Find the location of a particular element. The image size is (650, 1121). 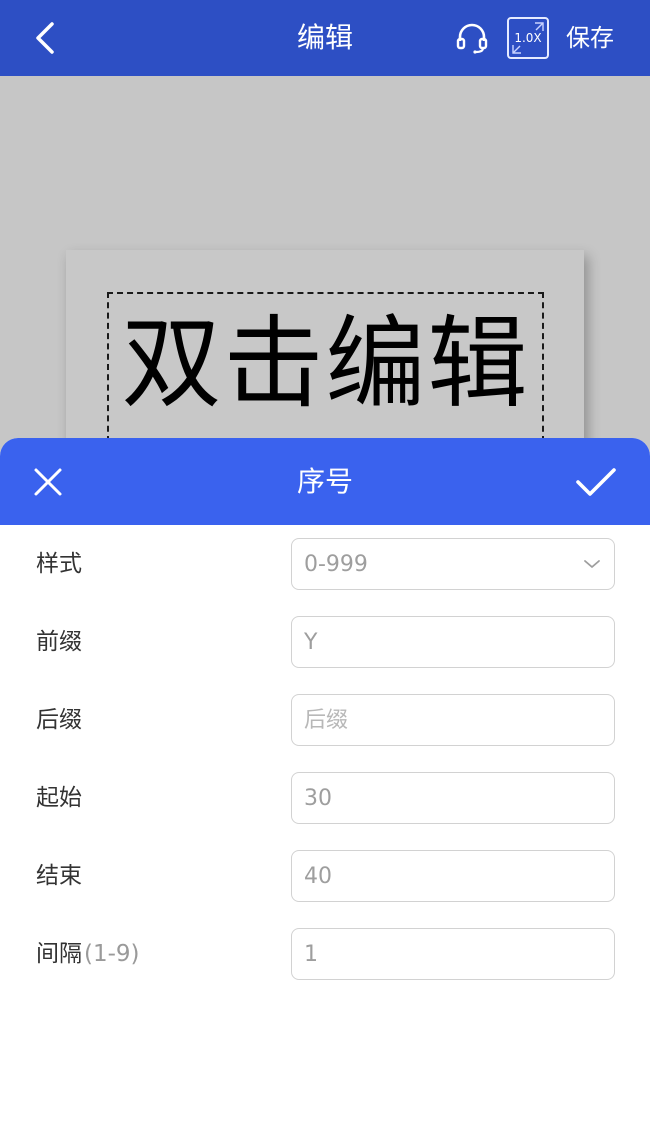

headset-icon is located at coordinates (472, 38).